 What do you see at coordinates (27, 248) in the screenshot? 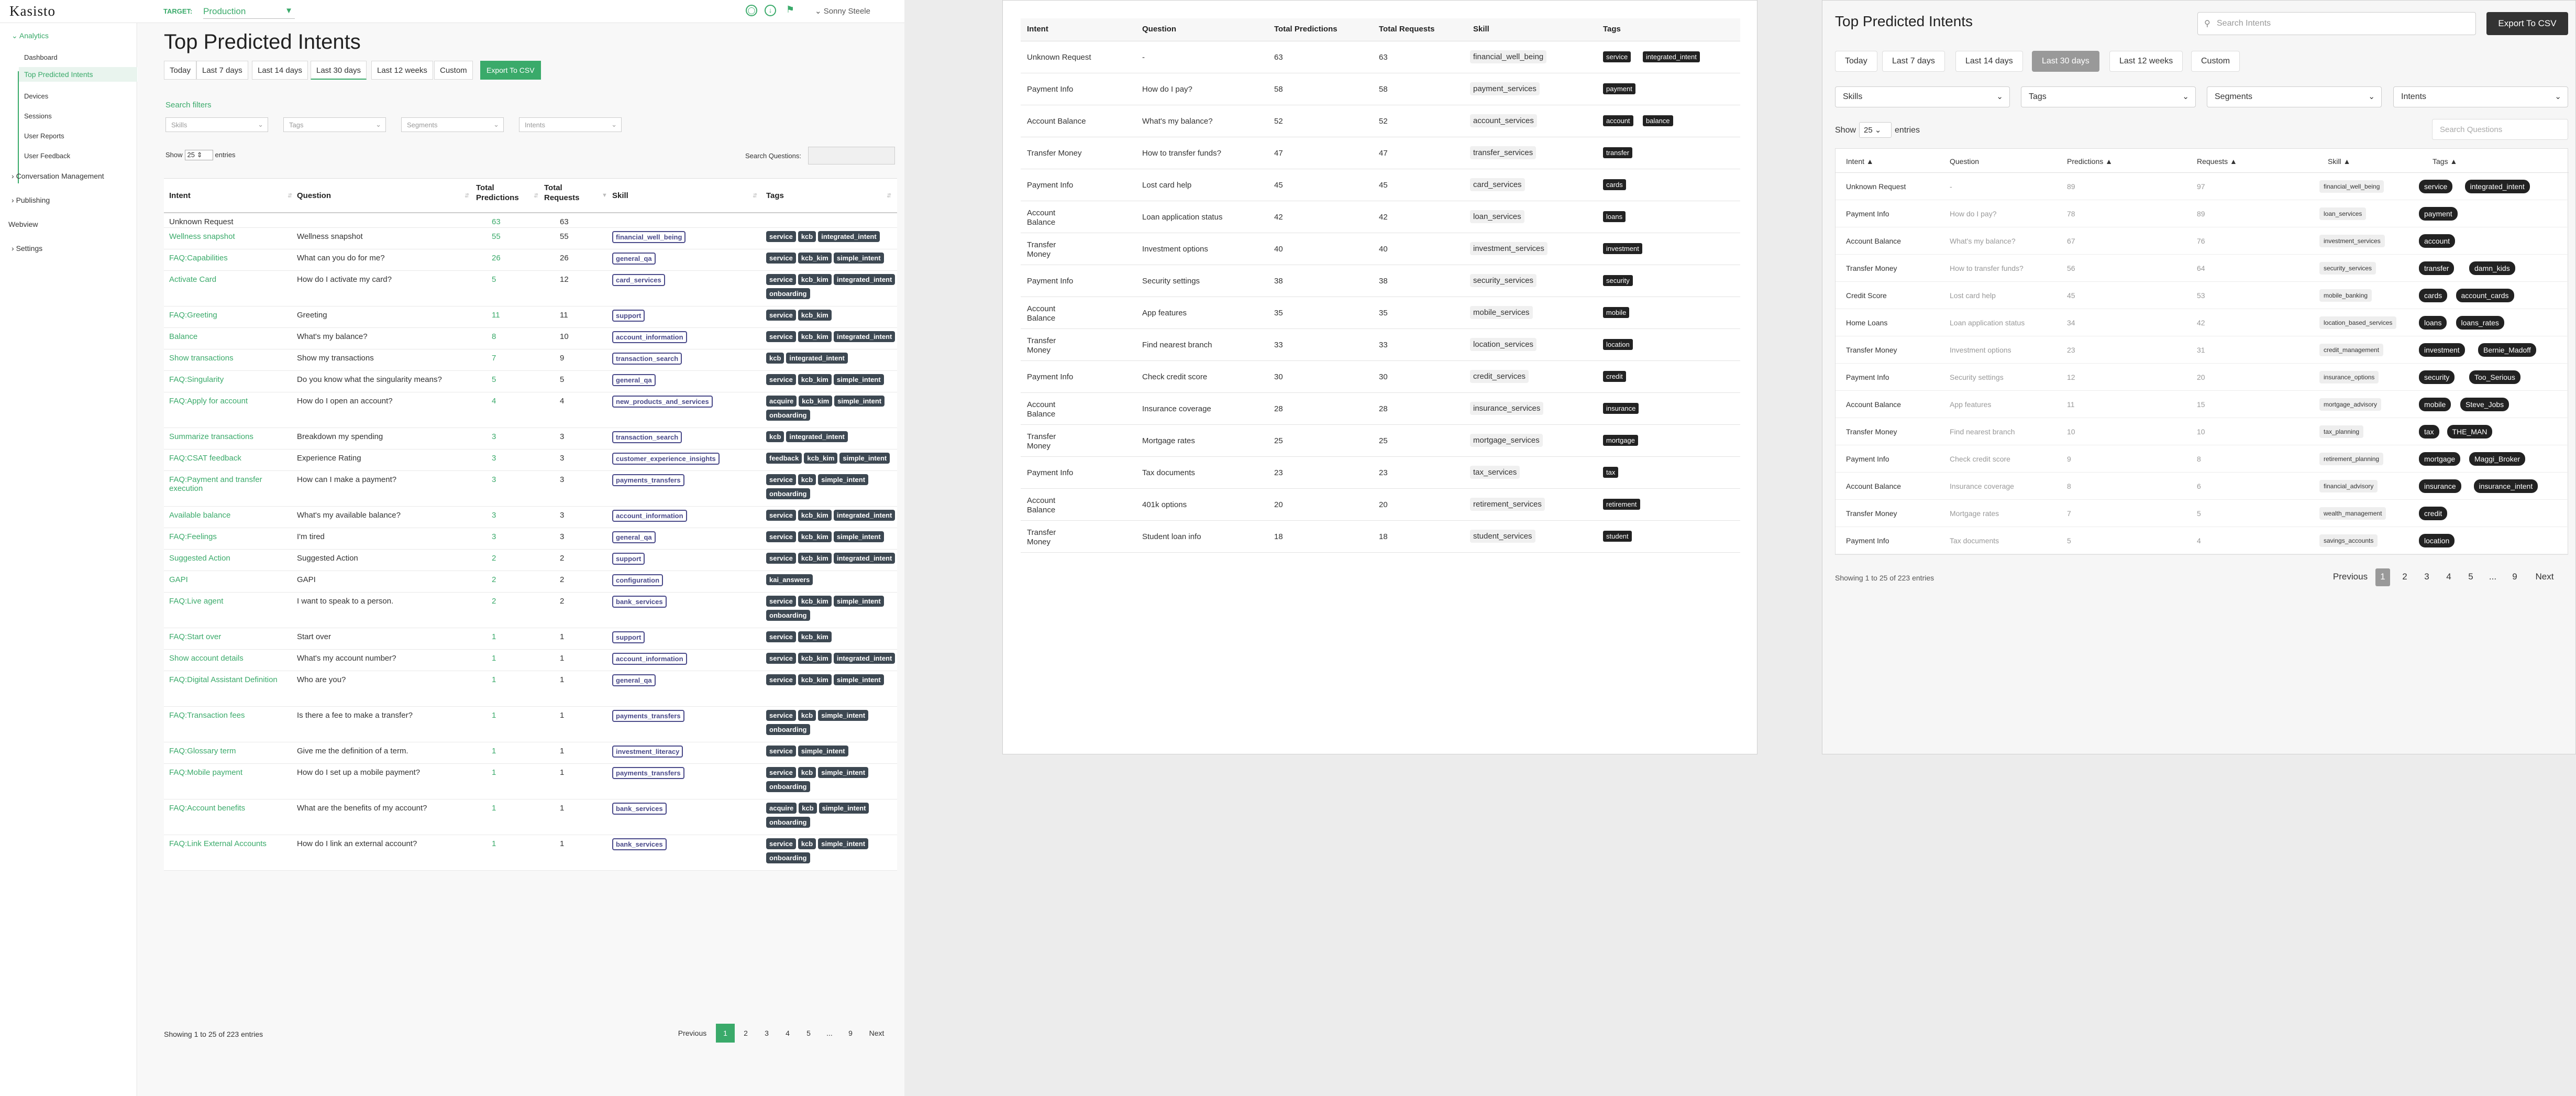
I see `sidebar-item-settings: › Settings` at bounding box center [27, 248].